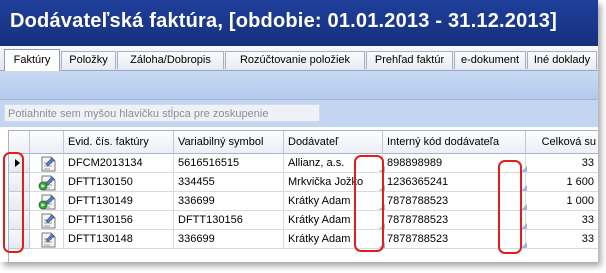  Describe the element at coordinates (299, 85) in the screenshot. I see `toolbar-area` at that location.